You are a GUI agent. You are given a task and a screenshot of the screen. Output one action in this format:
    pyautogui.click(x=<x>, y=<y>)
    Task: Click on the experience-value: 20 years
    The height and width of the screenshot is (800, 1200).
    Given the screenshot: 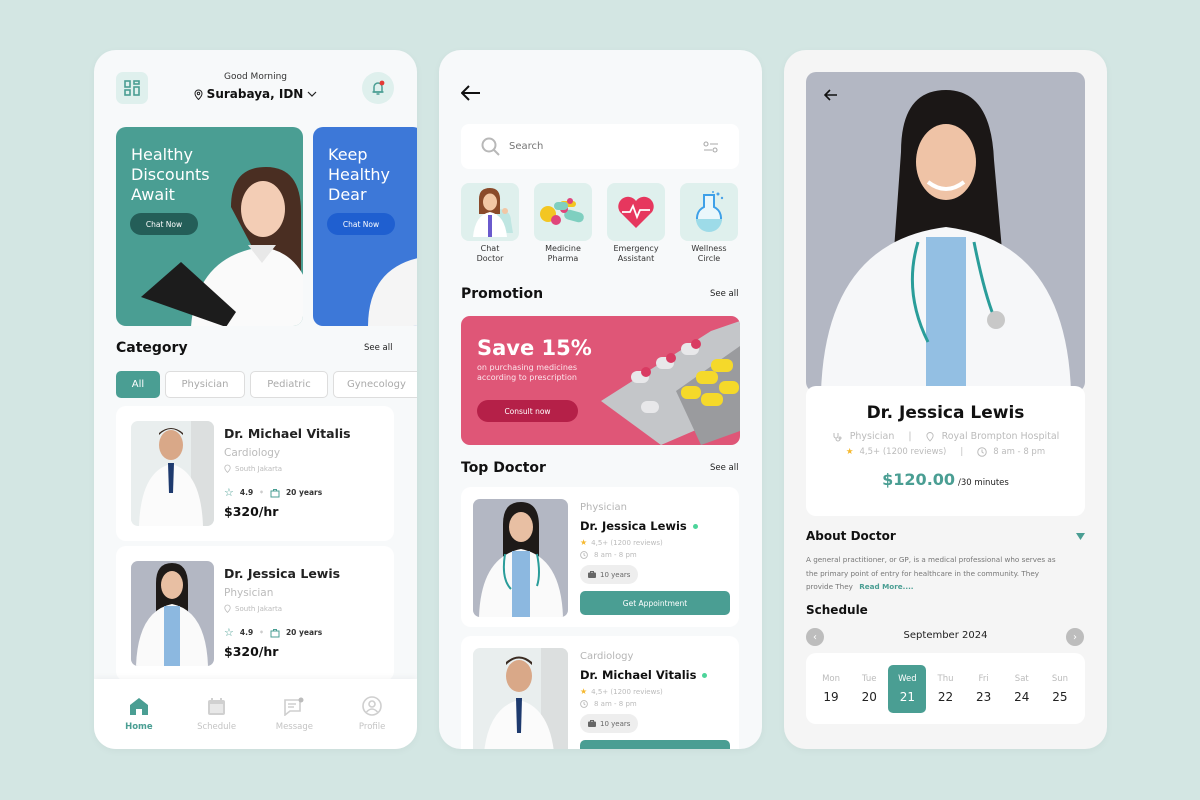 What is the action you would take?
    pyautogui.click(x=304, y=632)
    